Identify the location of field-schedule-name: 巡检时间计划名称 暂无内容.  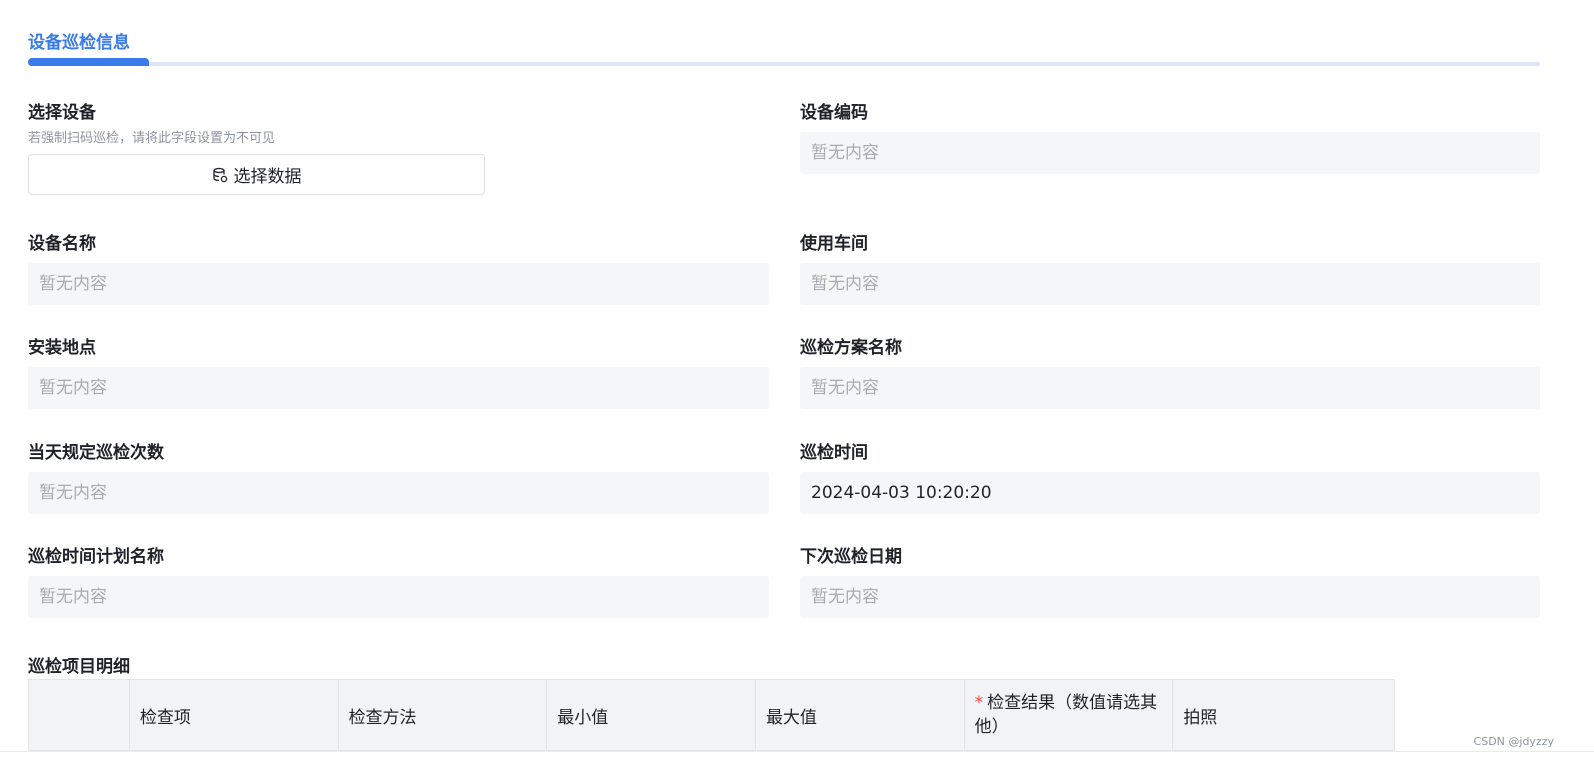
(398, 582).